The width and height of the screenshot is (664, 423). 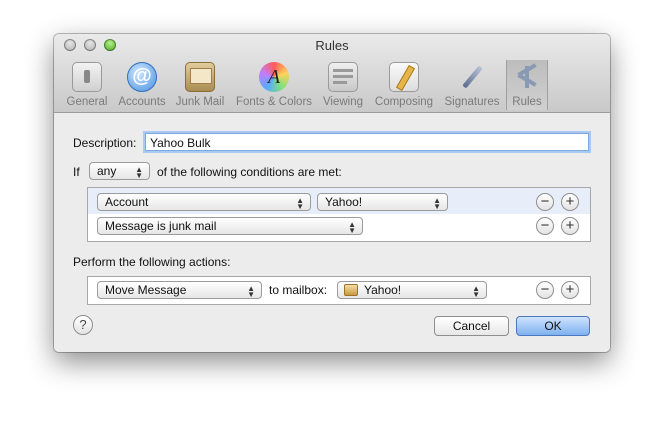 What do you see at coordinates (76, 172) in the screenshot?
I see `if-label: If` at bounding box center [76, 172].